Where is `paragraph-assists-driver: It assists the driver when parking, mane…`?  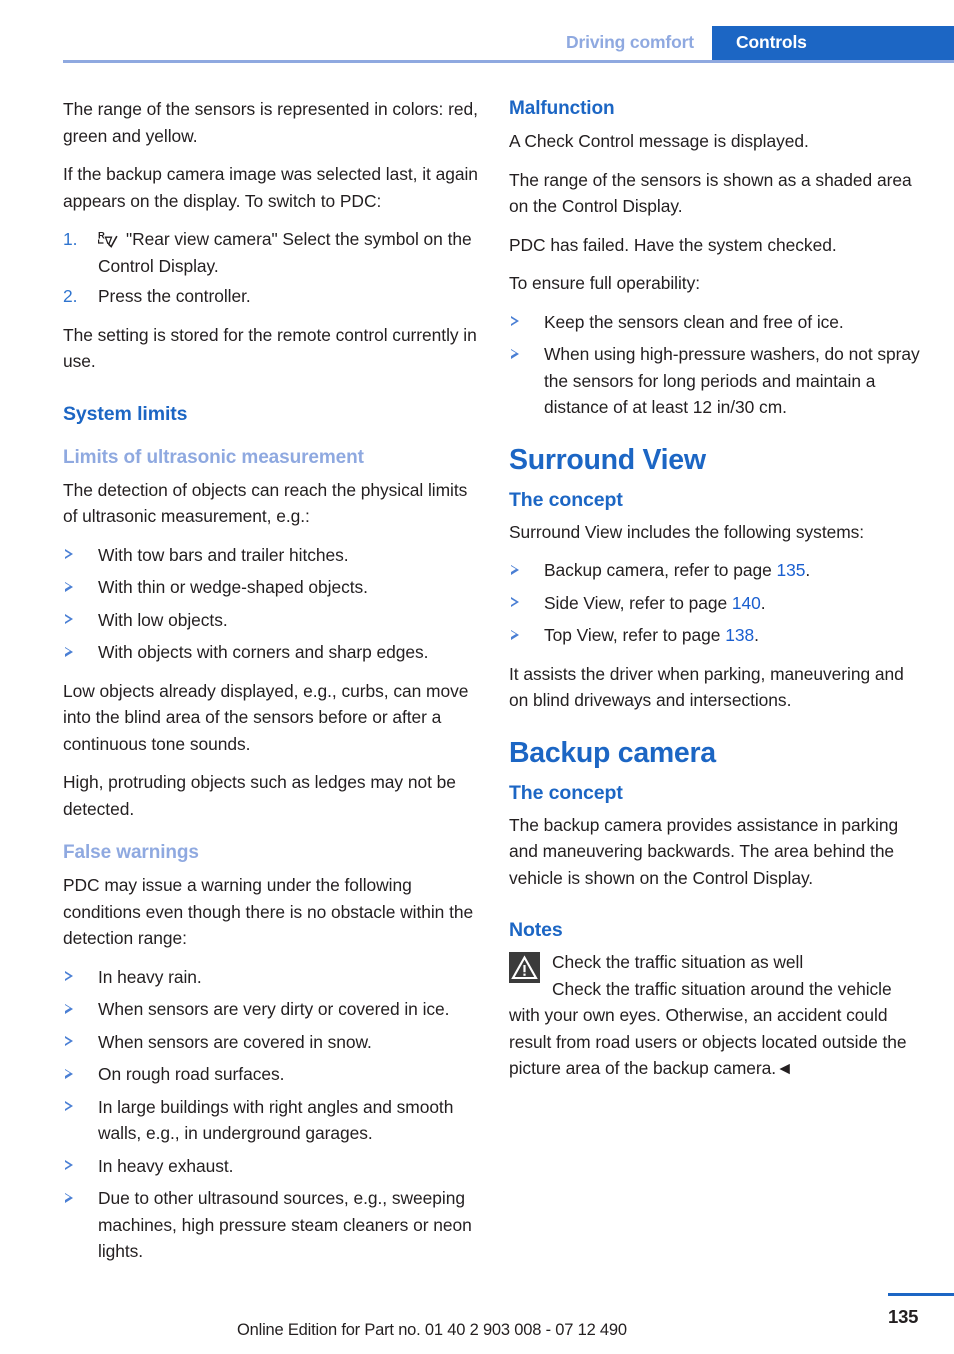
paragraph-assists-driver: It assists the driver when parking, mane… is located at coordinates (706, 687).